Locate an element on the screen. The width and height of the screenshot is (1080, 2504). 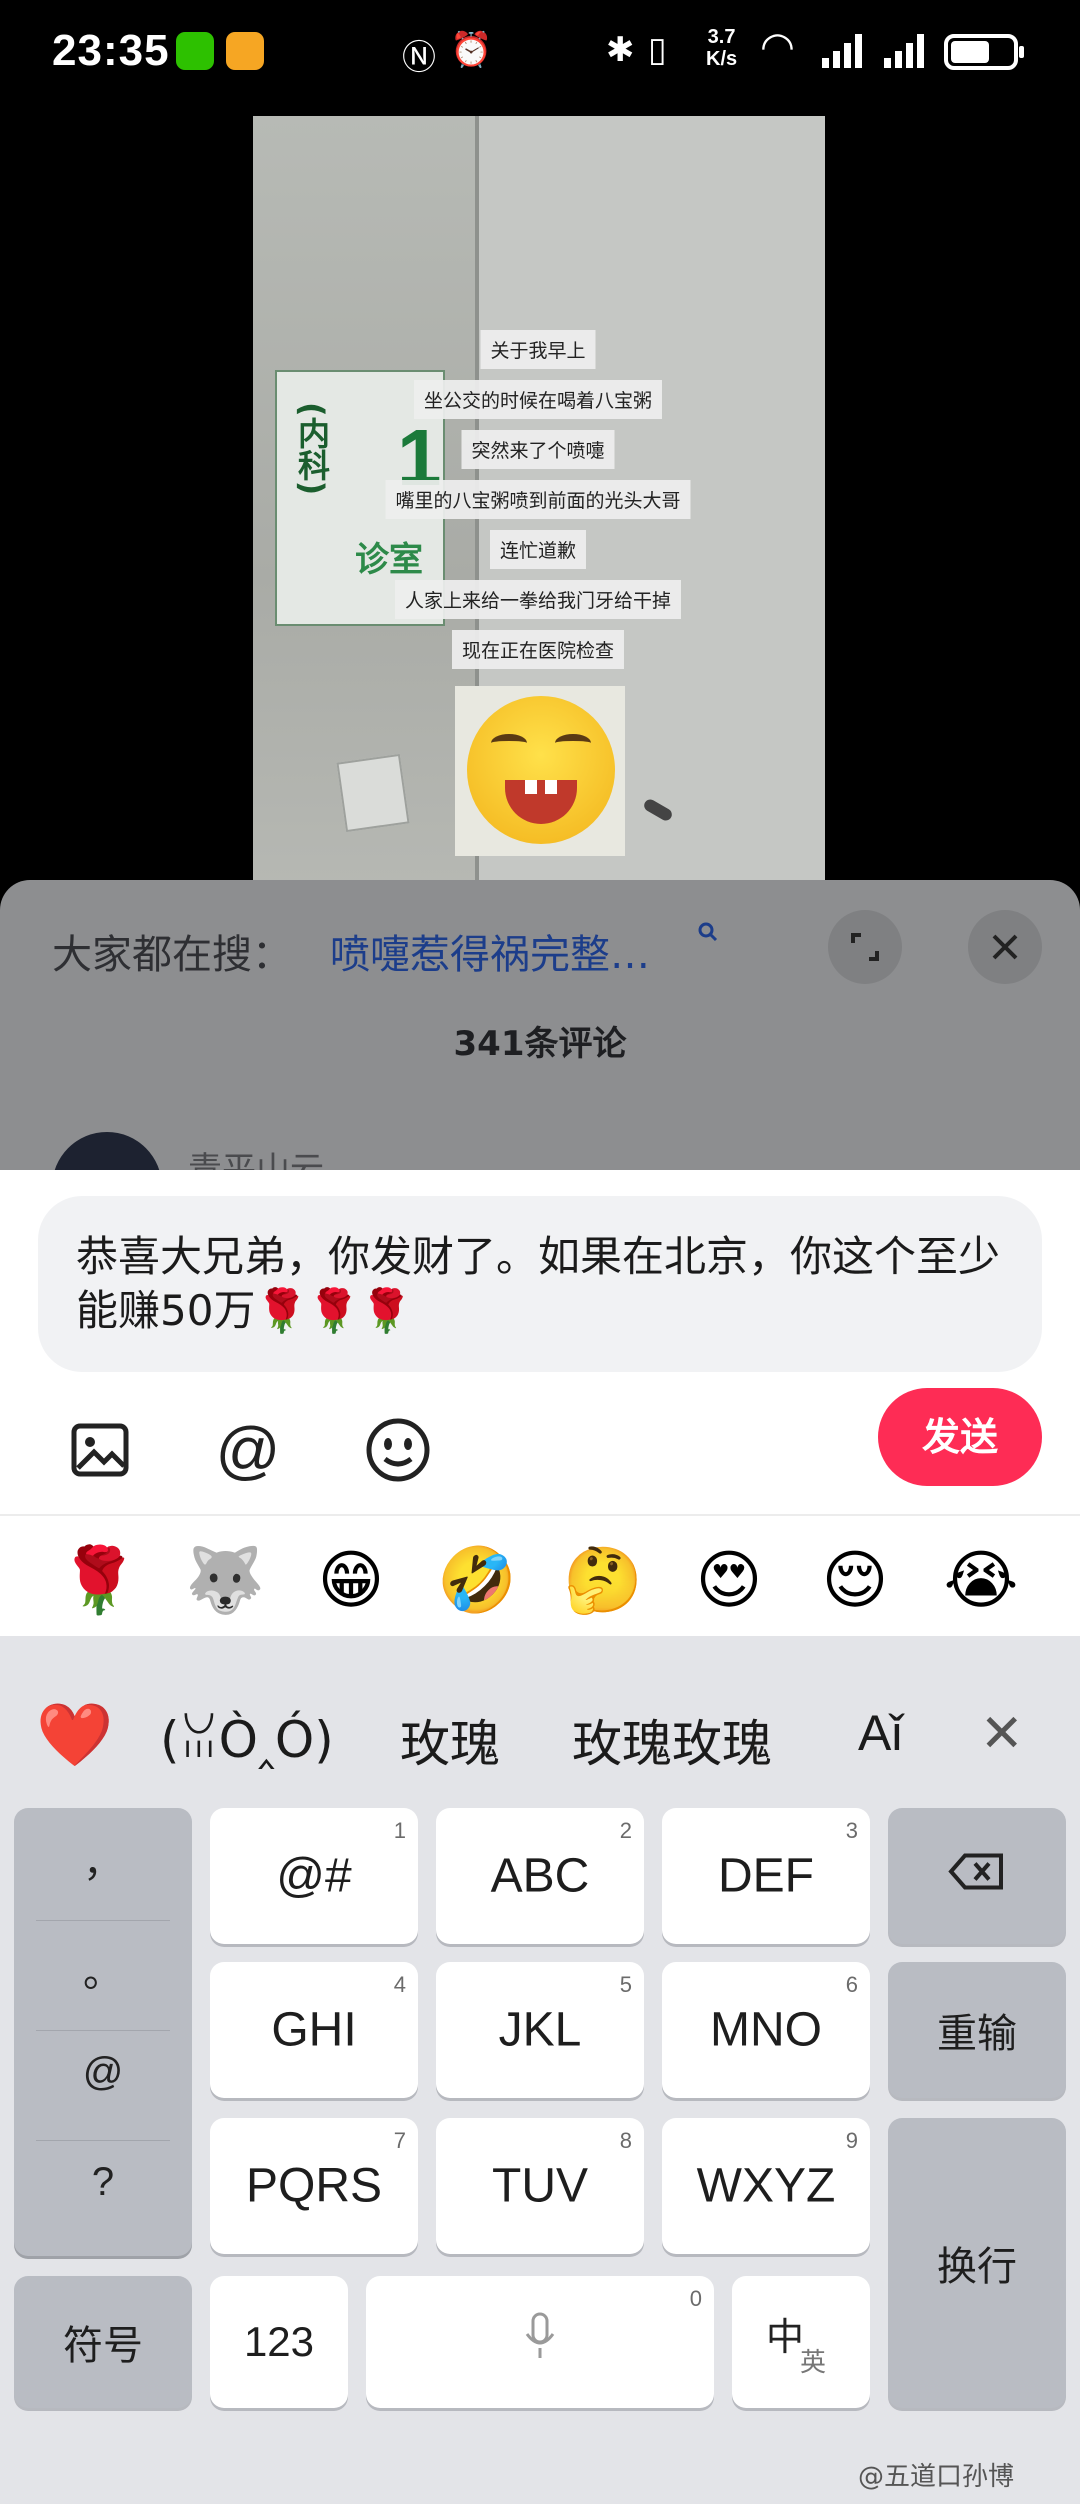
comment-input: 恭喜大兄弟，你发财了。如果在北京，你这个至少能赚50万🌹🌹🌹 is located at coordinates (540, 1284).